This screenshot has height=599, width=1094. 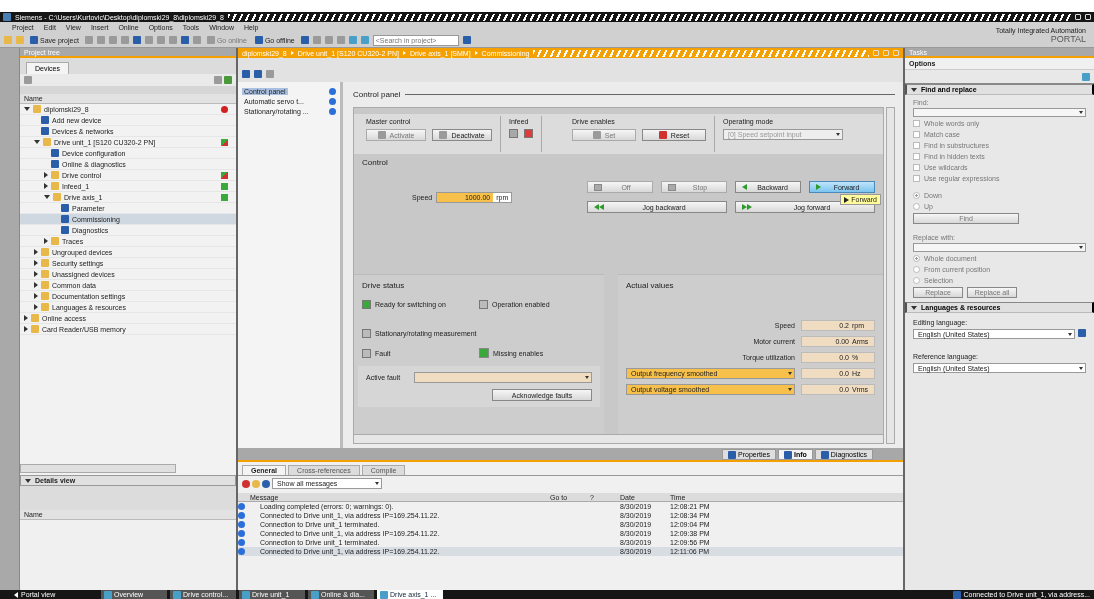 I want to click on double-right-arrow-icon, so click(x=747, y=207).